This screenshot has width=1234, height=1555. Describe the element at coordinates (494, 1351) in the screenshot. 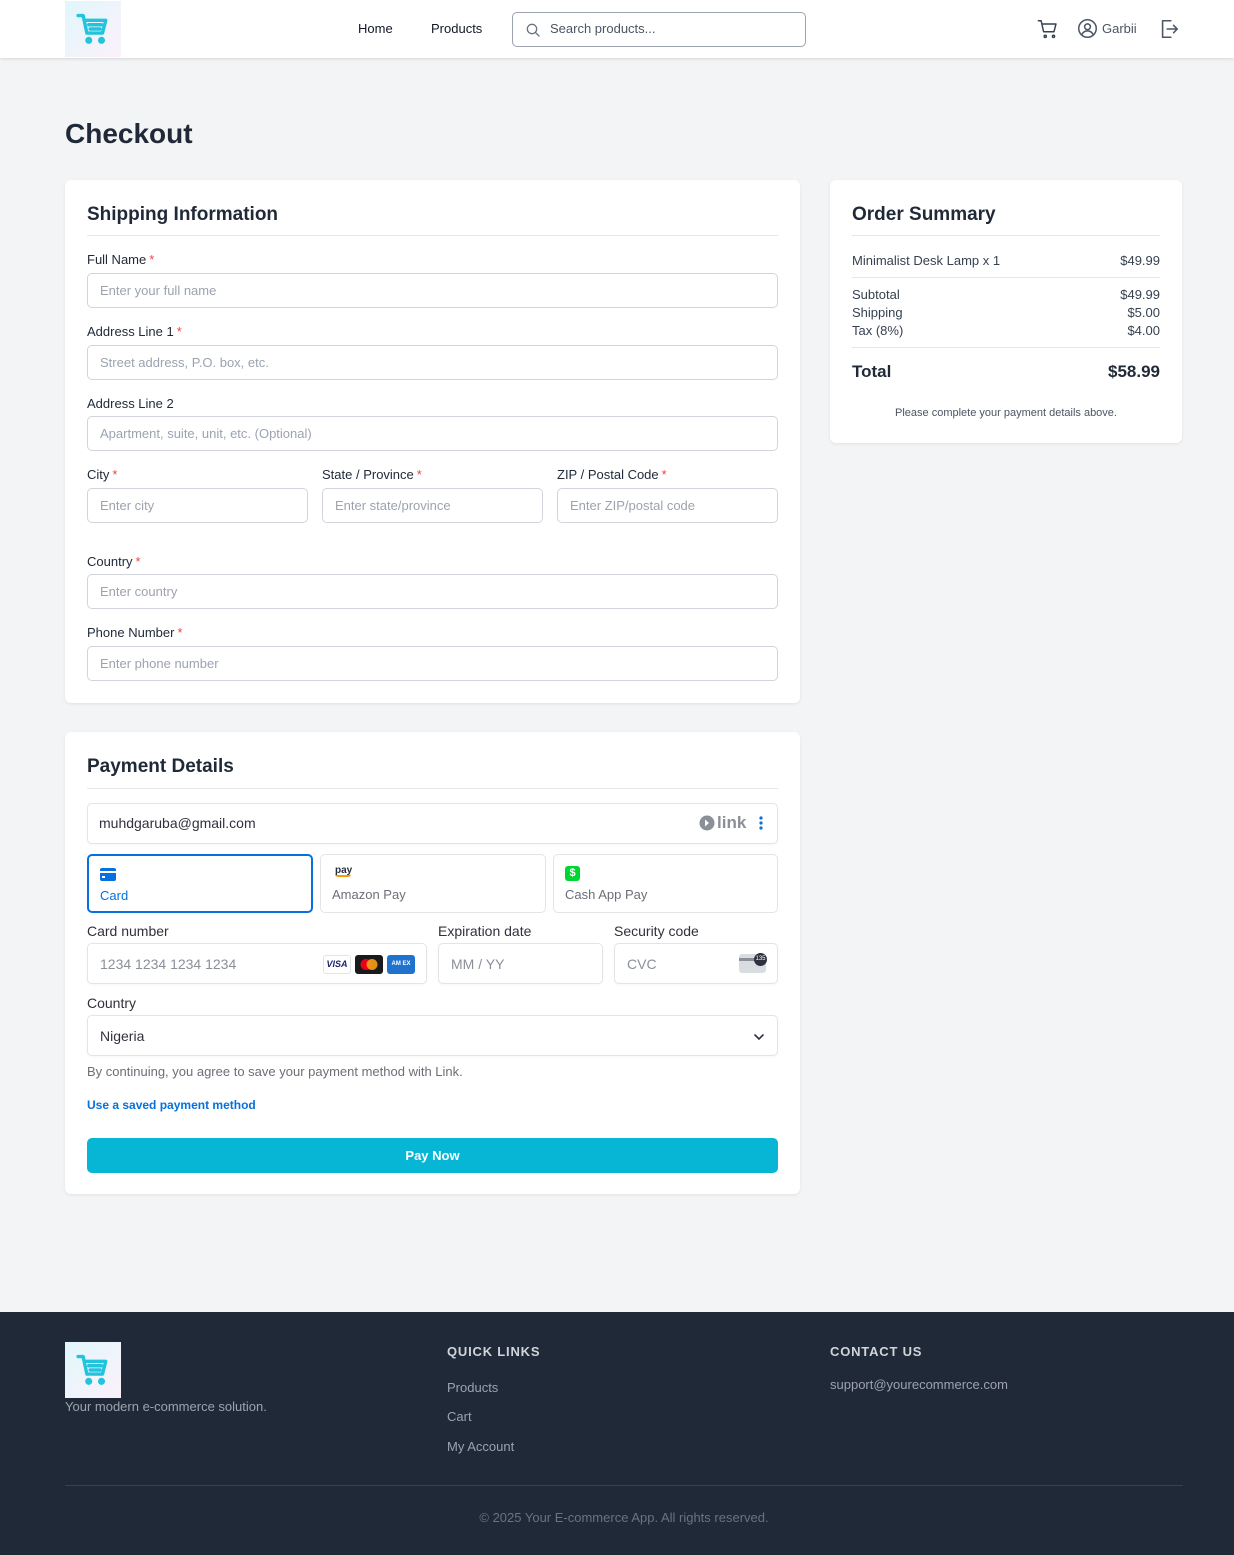

I see `quick-links-heading: QUICK LINKS` at that location.